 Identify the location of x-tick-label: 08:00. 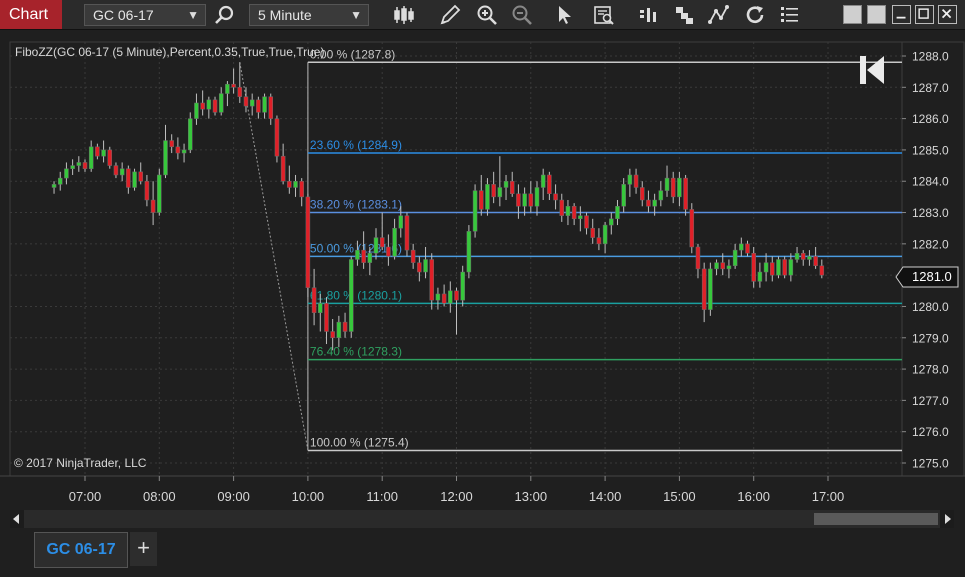
(159, 496).